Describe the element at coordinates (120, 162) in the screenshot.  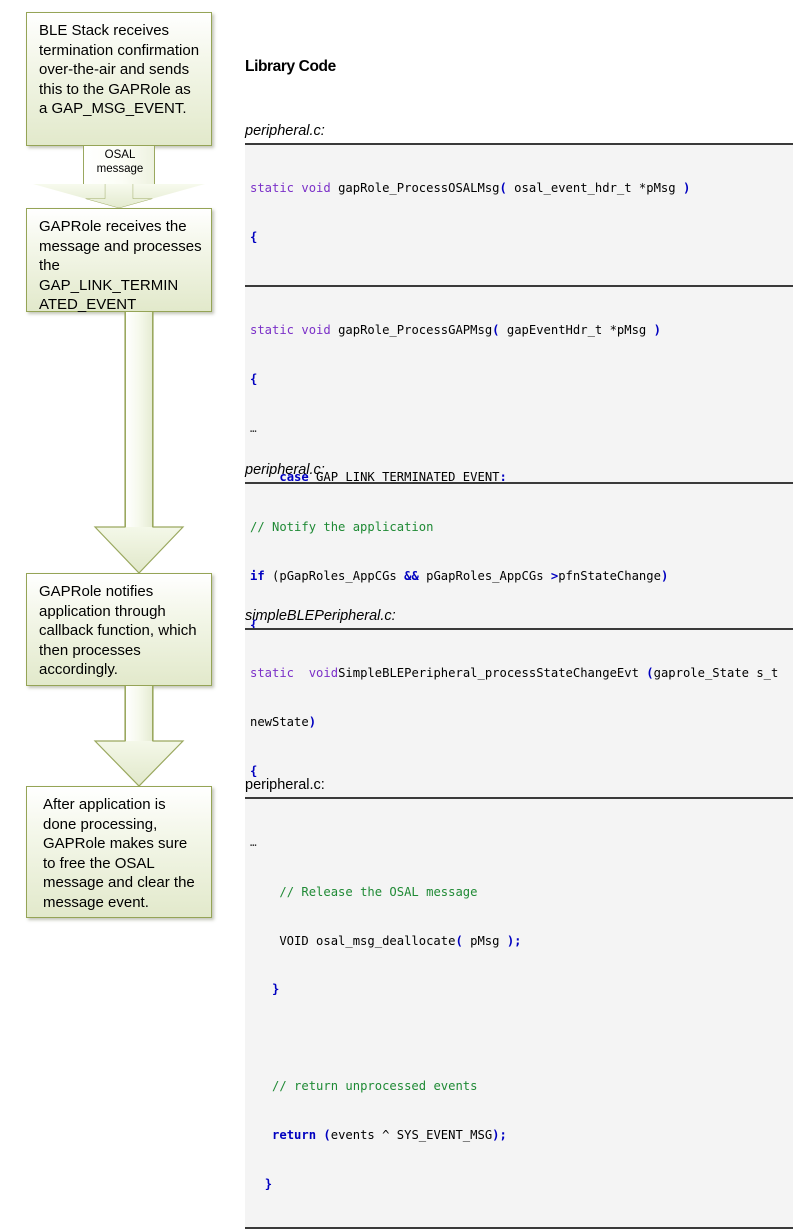
I see `arrow-label: OSAL message` at that location.